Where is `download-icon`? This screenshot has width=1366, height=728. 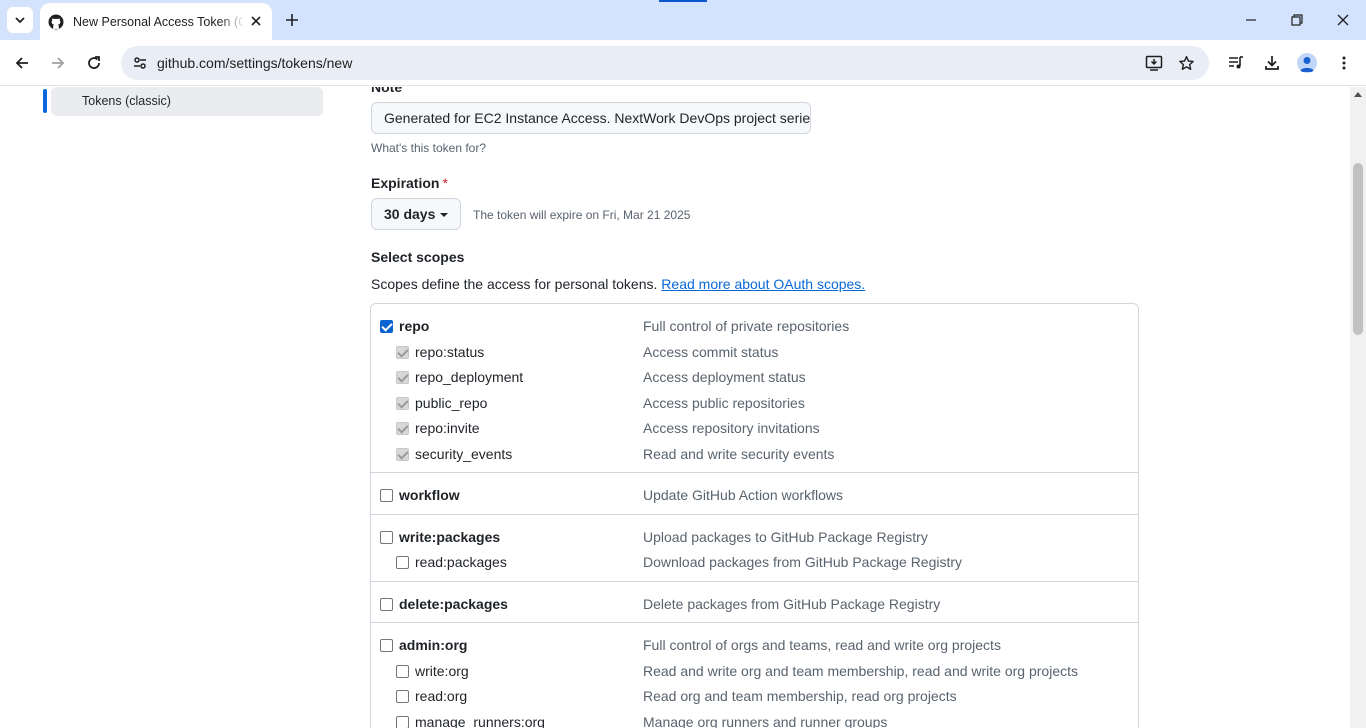 download-icon is located at coordinates (1272, 63).